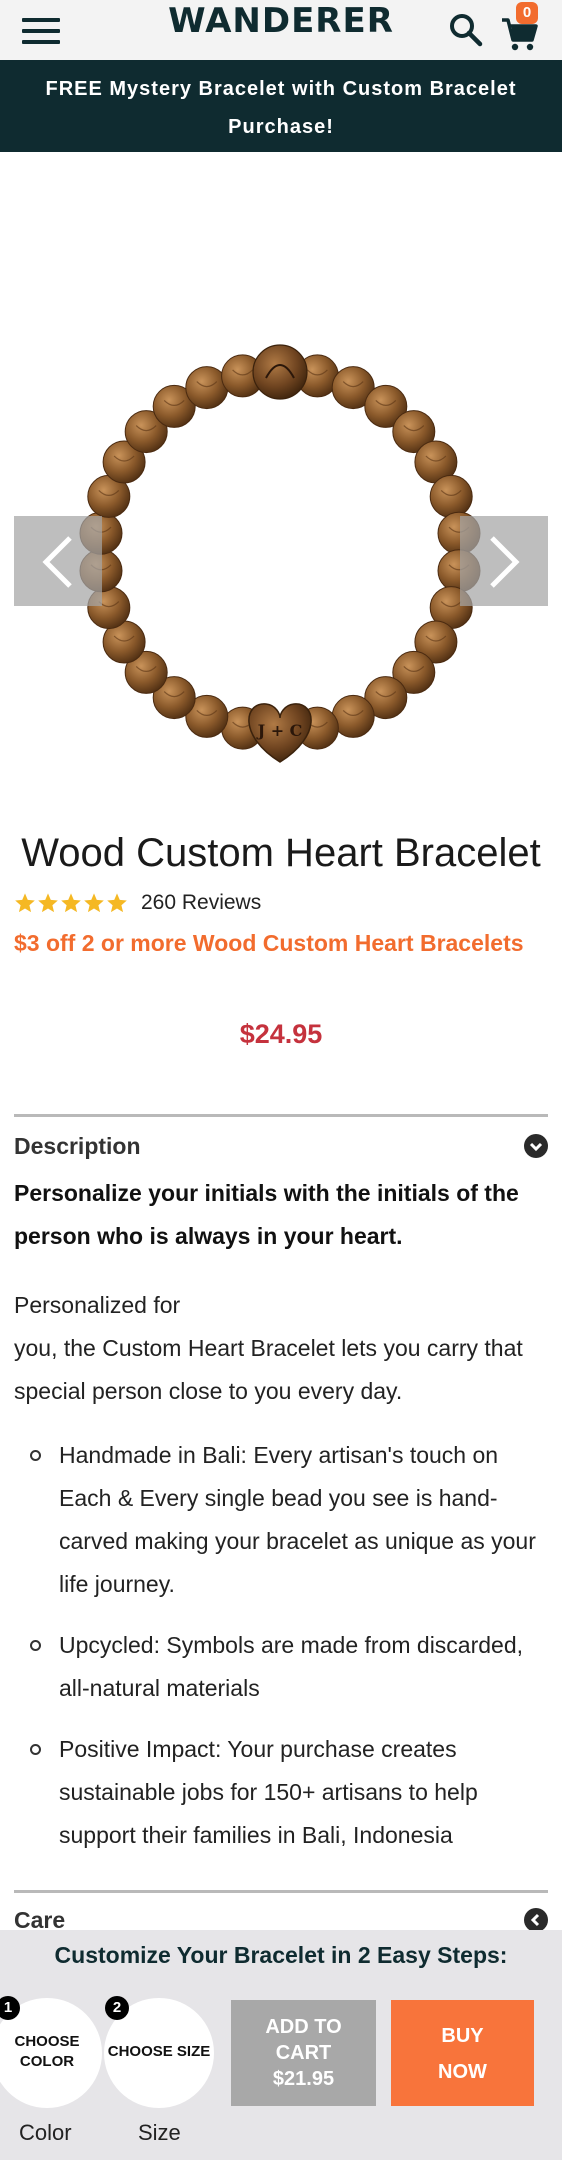 The height and width of the screenshot is (2160, 562). What do you see at coordinates (303, 2027) in the screenshot?
I see `add-to-cart-line1: ADD TO` at bounding box center [303, 2027].